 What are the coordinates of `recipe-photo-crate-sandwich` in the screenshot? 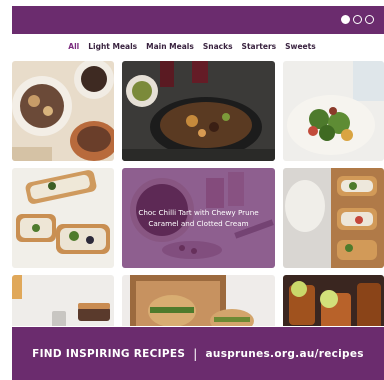 It's located at (198, 300).